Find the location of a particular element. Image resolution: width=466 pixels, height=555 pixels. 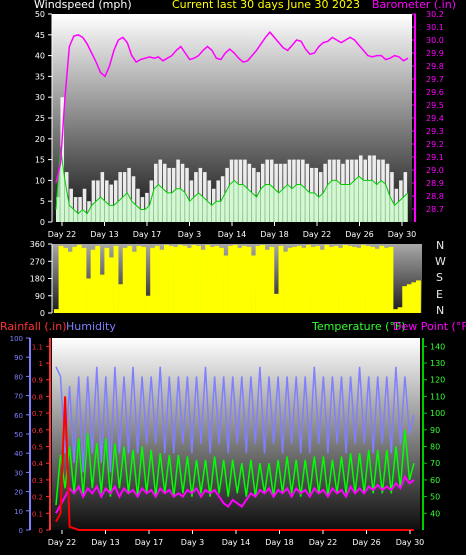

baro-tick-label: 30.2 is located at coordinates (435, 14).